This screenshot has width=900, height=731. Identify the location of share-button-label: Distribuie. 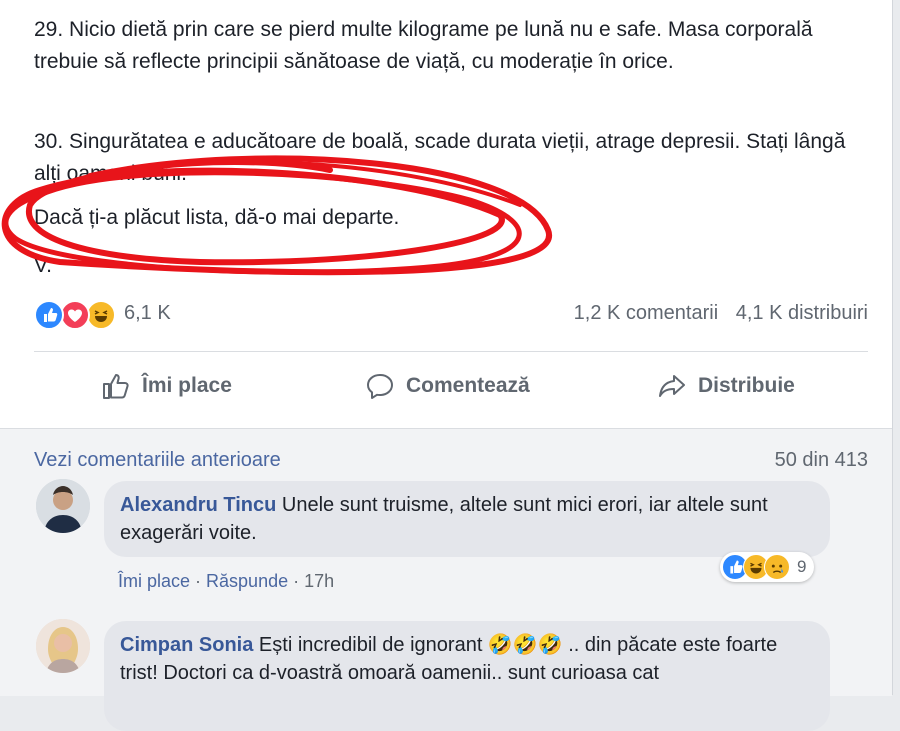
(746, 385).